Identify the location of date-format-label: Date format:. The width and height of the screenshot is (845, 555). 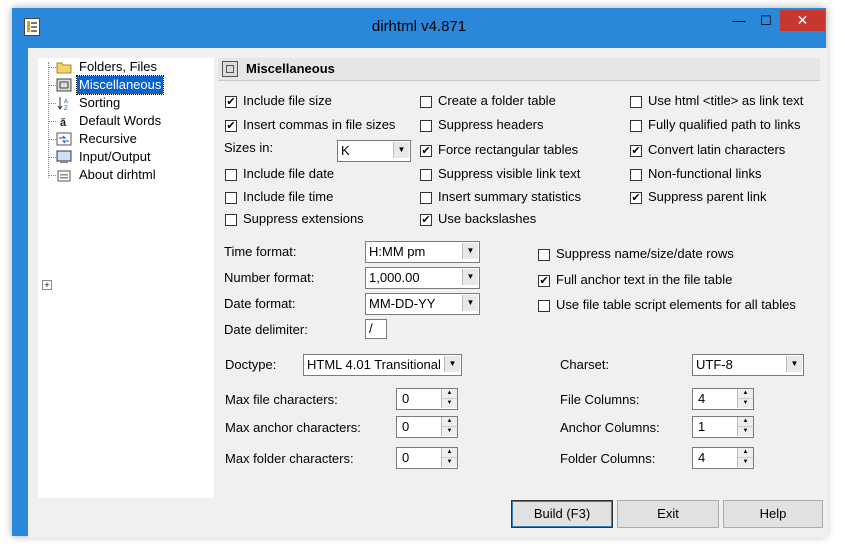
(260, 303).